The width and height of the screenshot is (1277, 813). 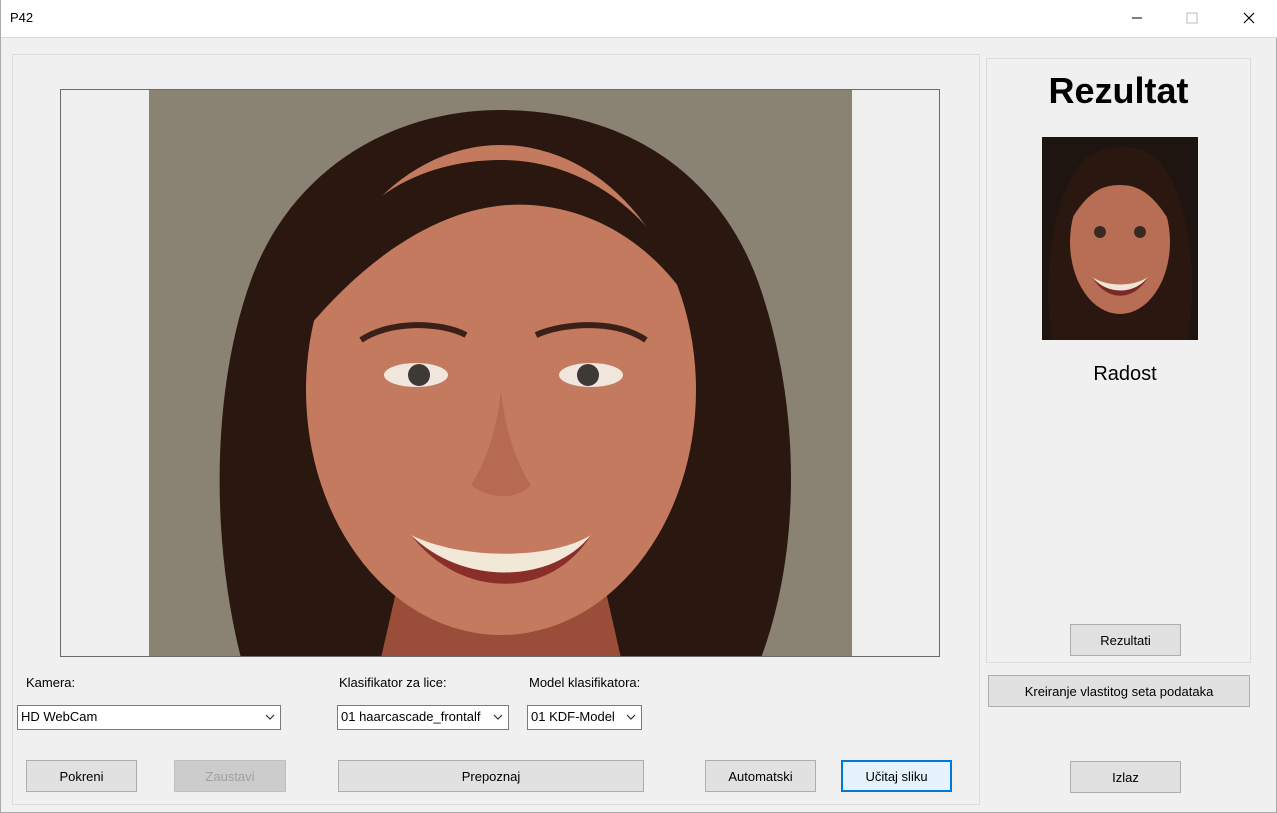 I want to click on minimize-button, so click(x=1137, y=18).